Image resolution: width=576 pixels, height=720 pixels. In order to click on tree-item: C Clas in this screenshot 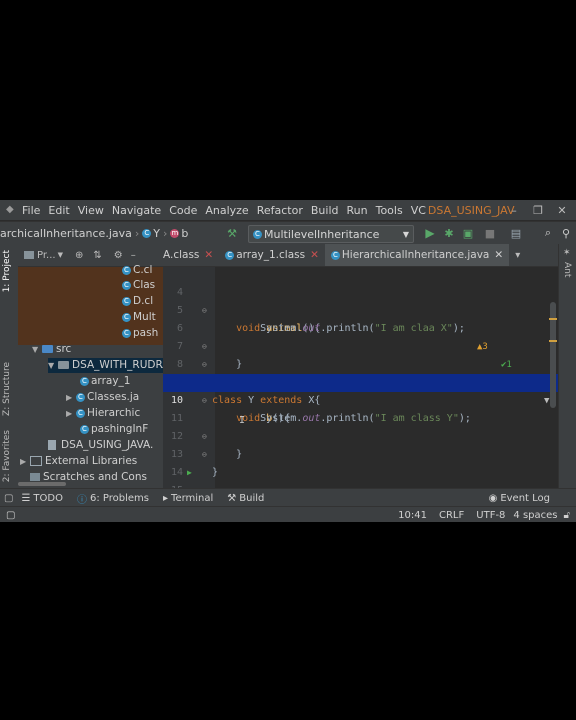, I will do `click(138, 285)`.